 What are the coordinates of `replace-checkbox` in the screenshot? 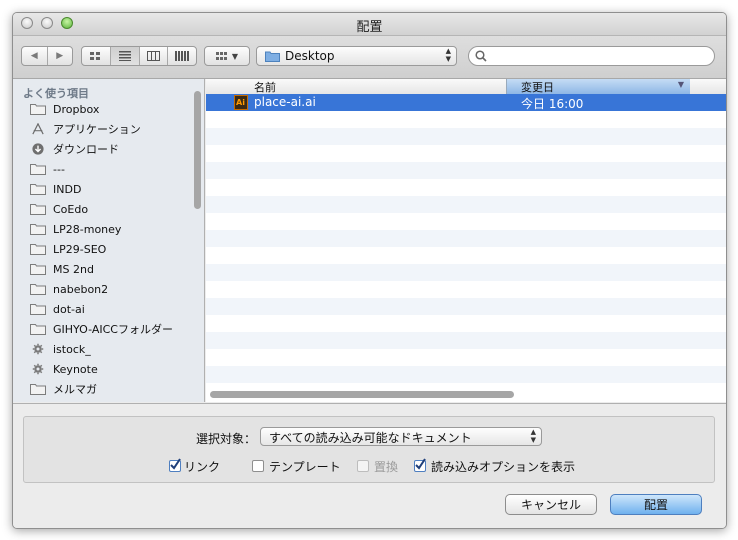 It's located at (363, 466).